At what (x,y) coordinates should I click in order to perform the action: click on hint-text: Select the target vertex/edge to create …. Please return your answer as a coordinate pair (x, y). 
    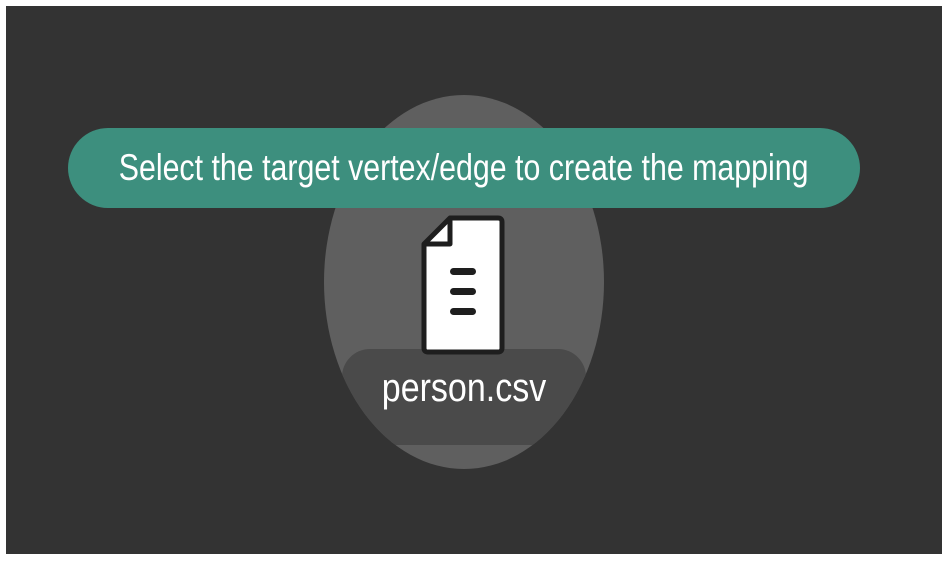
    Looking at the image, I should click on (464, 167).